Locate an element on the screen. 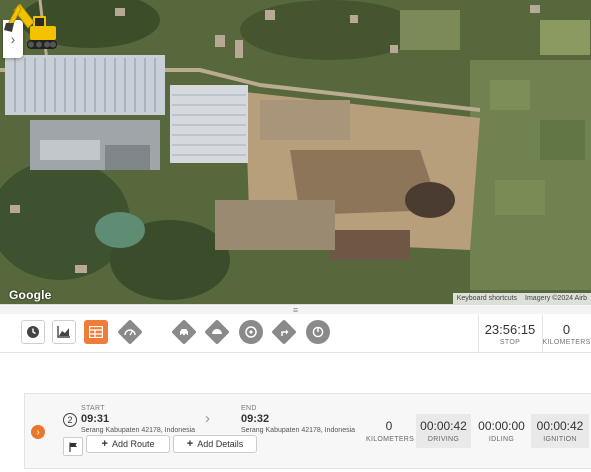 The image size is (591, 472). excavator-marker-icon is located at coordinates (29, 26).